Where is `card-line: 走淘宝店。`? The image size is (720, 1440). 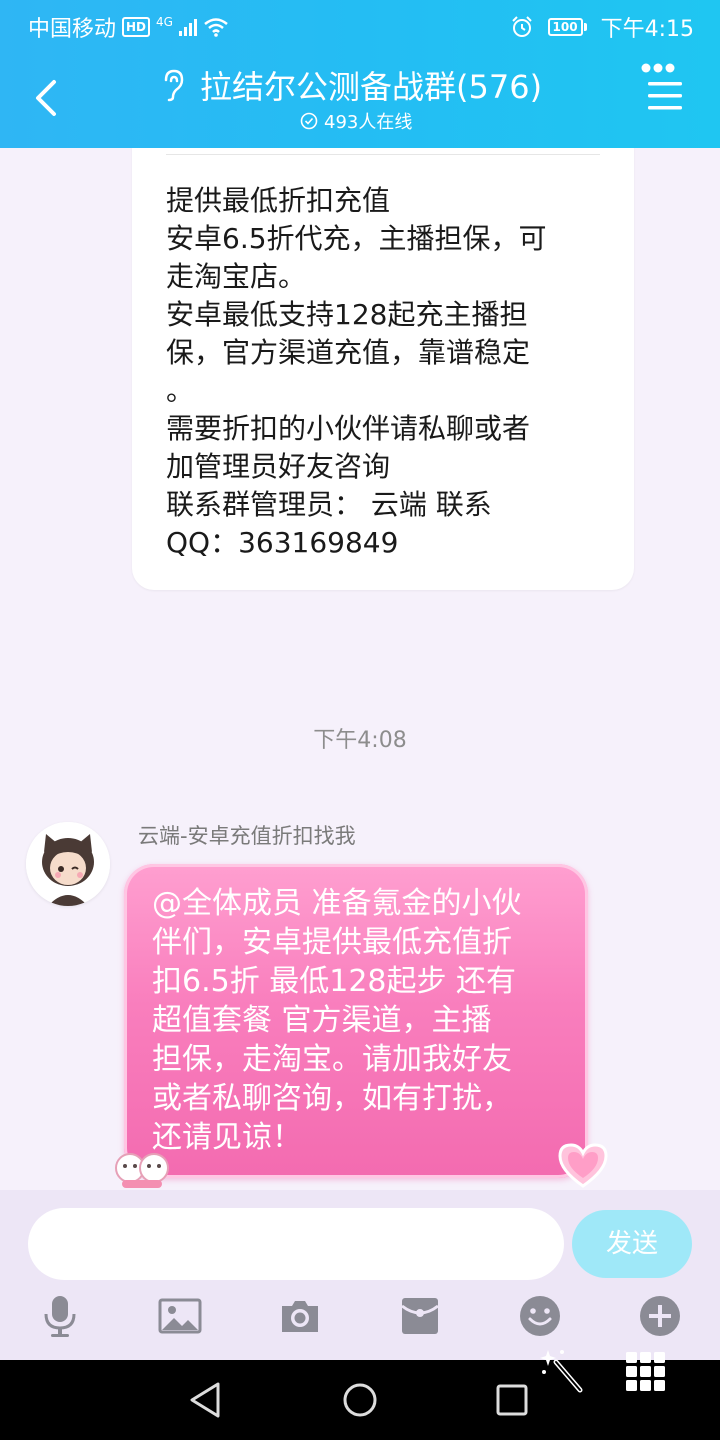 card-line: 走淘宝店。 is located at coordinates (236, 276).